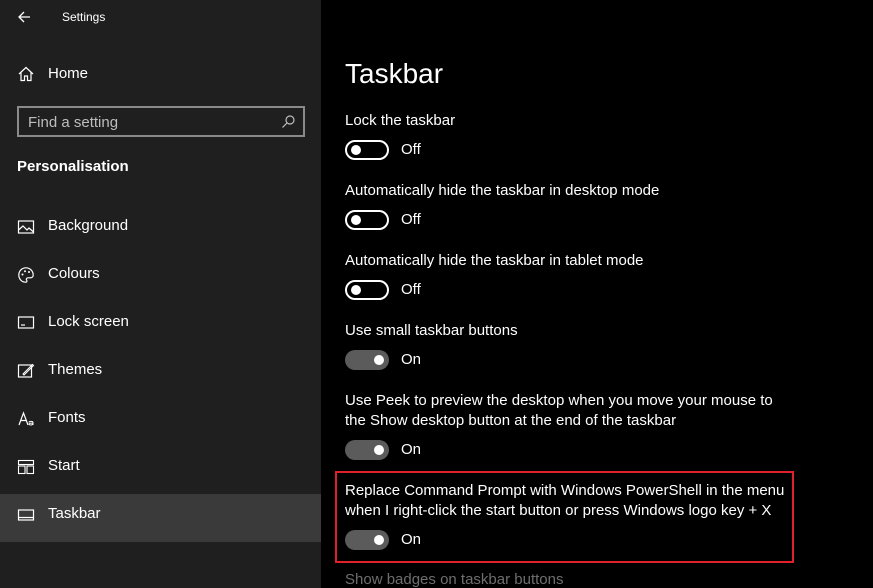 This screenshot has width=873, height=588. I want to click on lock-screen-icon, so click(26, 322).